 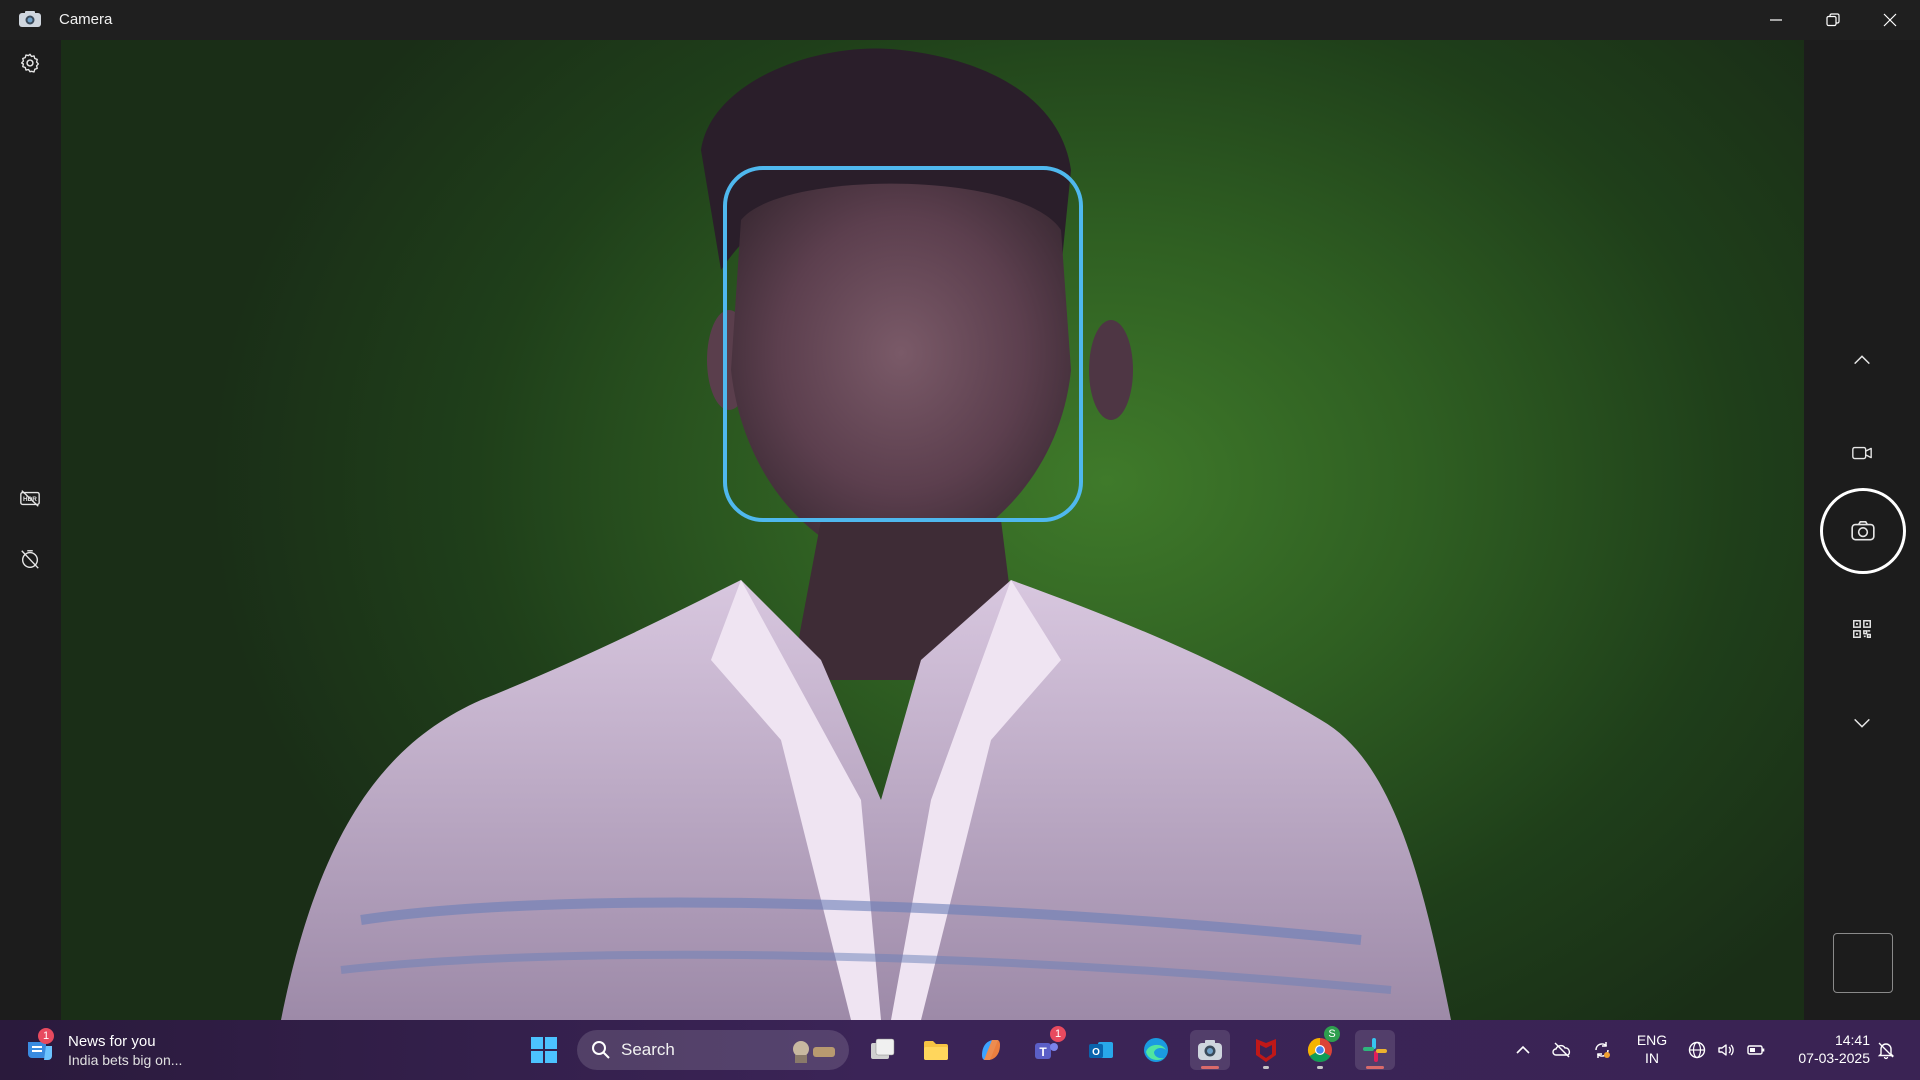 What do you see at coordinates (713, 1050) in the screenshot?
I see `taskbar-search: Search` at bounding box center [713, 1050].